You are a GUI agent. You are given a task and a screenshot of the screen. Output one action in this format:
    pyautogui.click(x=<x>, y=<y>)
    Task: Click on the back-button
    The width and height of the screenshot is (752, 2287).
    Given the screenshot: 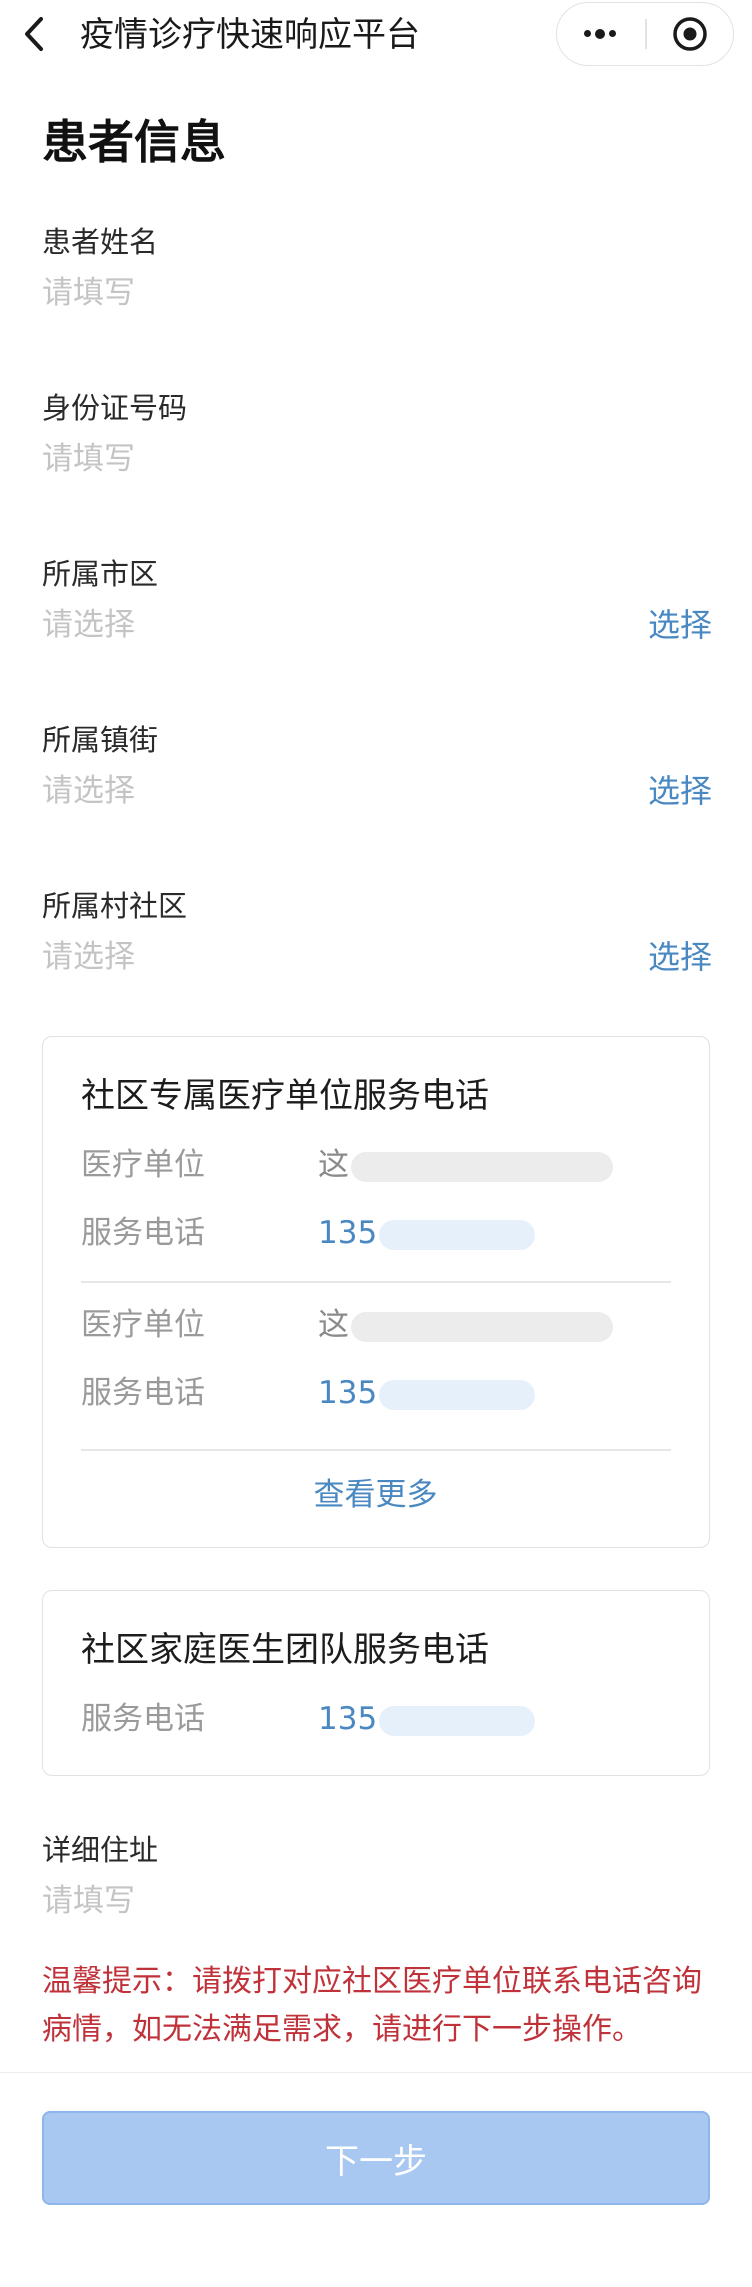 What is the action you would take?
    pyautogui.click(x=34, y=34)
    